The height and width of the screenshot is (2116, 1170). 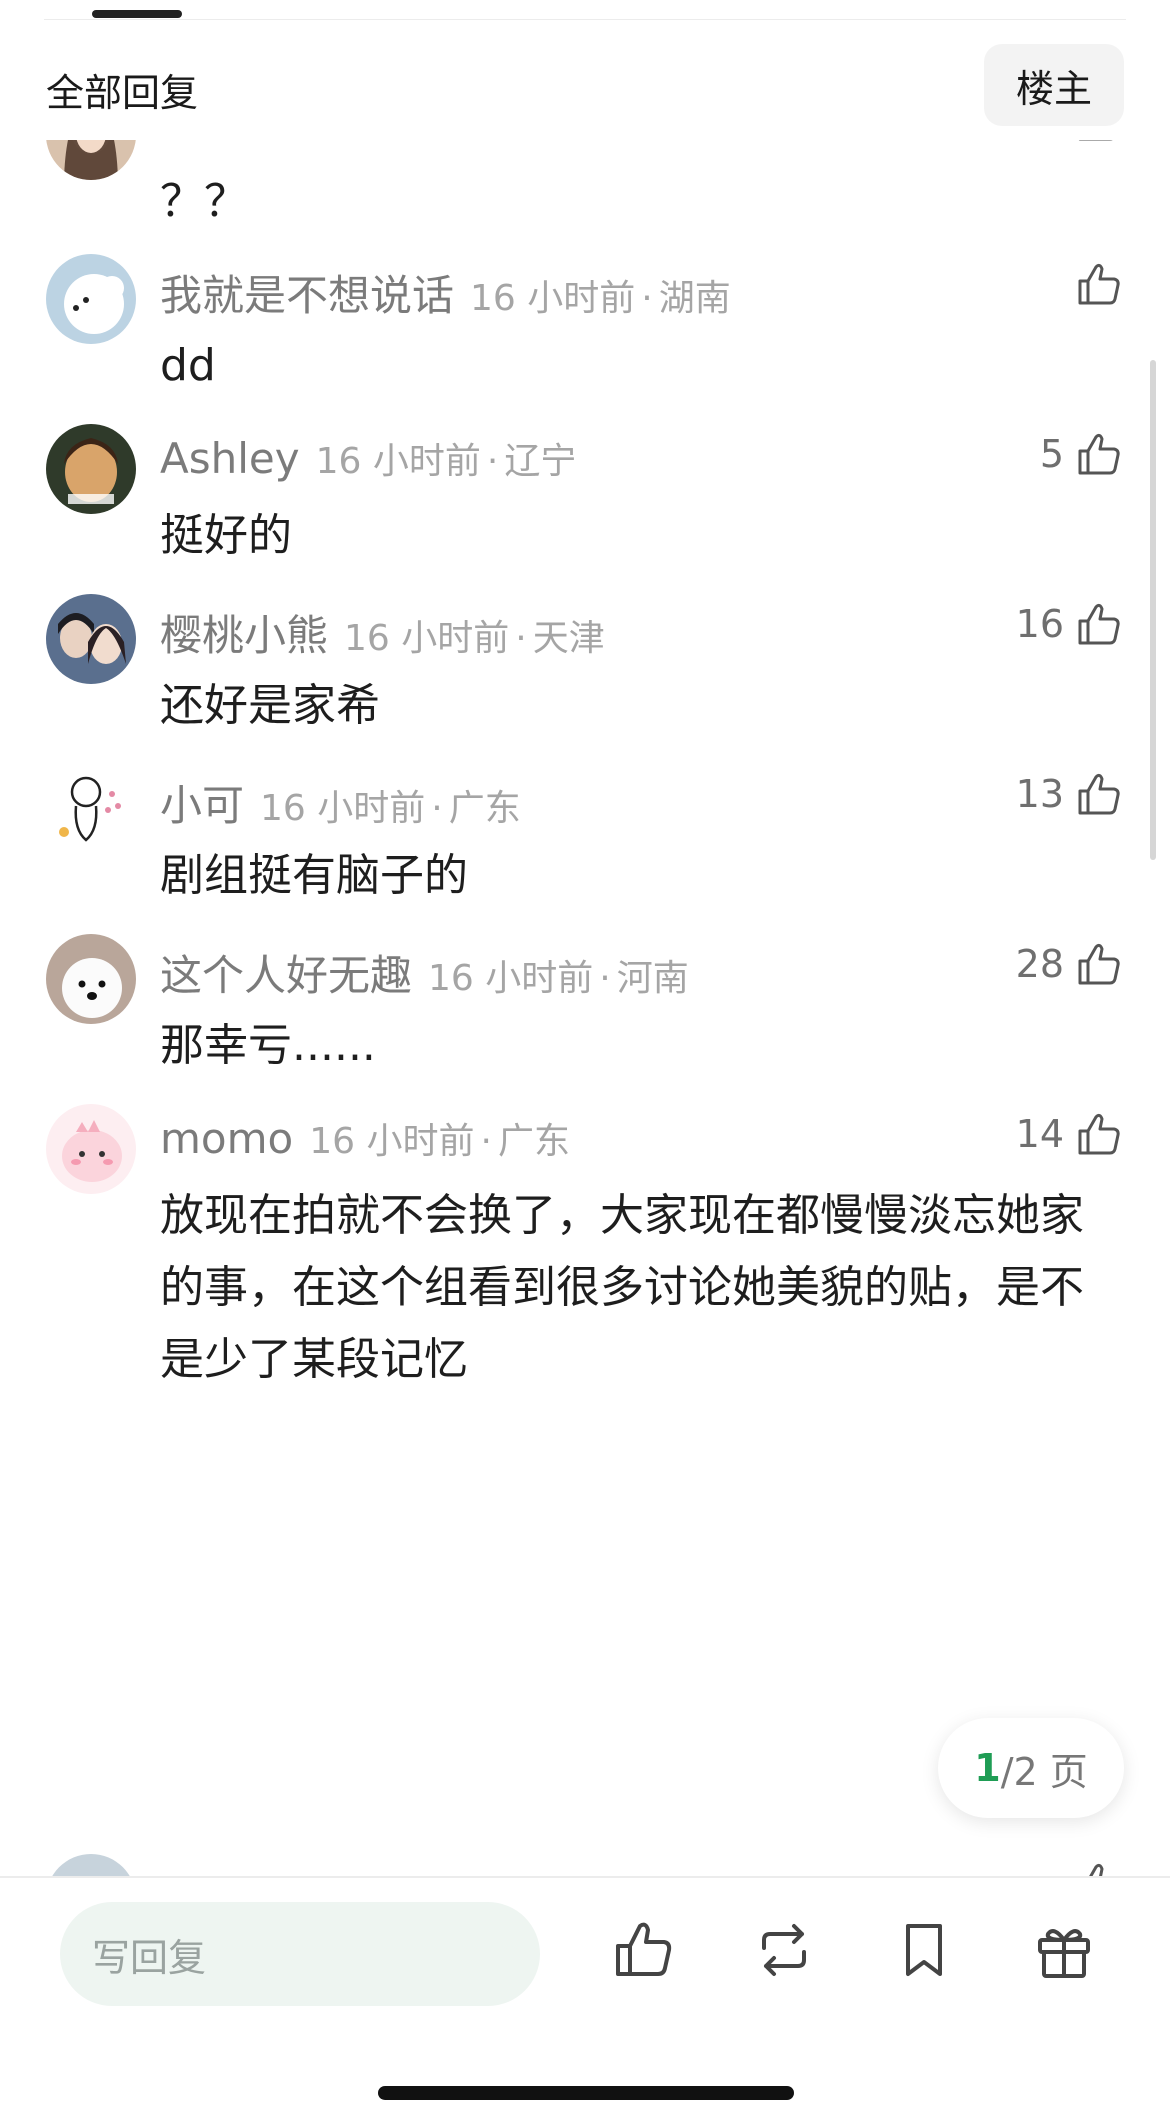 I want to click on like-button: 16, so click(x=1070, y=624).